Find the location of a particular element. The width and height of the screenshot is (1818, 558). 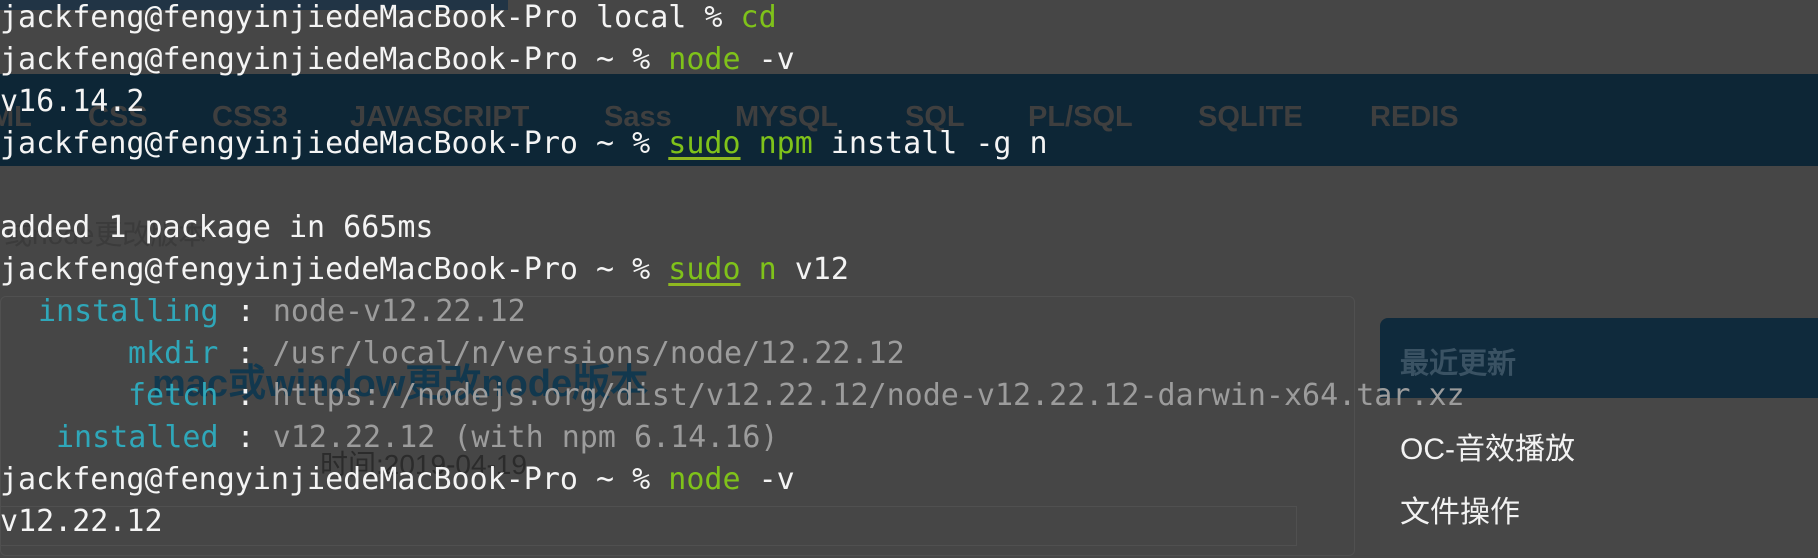

terminal-output-line: added 1 package in 665ms is located at coordinates (217, 227).